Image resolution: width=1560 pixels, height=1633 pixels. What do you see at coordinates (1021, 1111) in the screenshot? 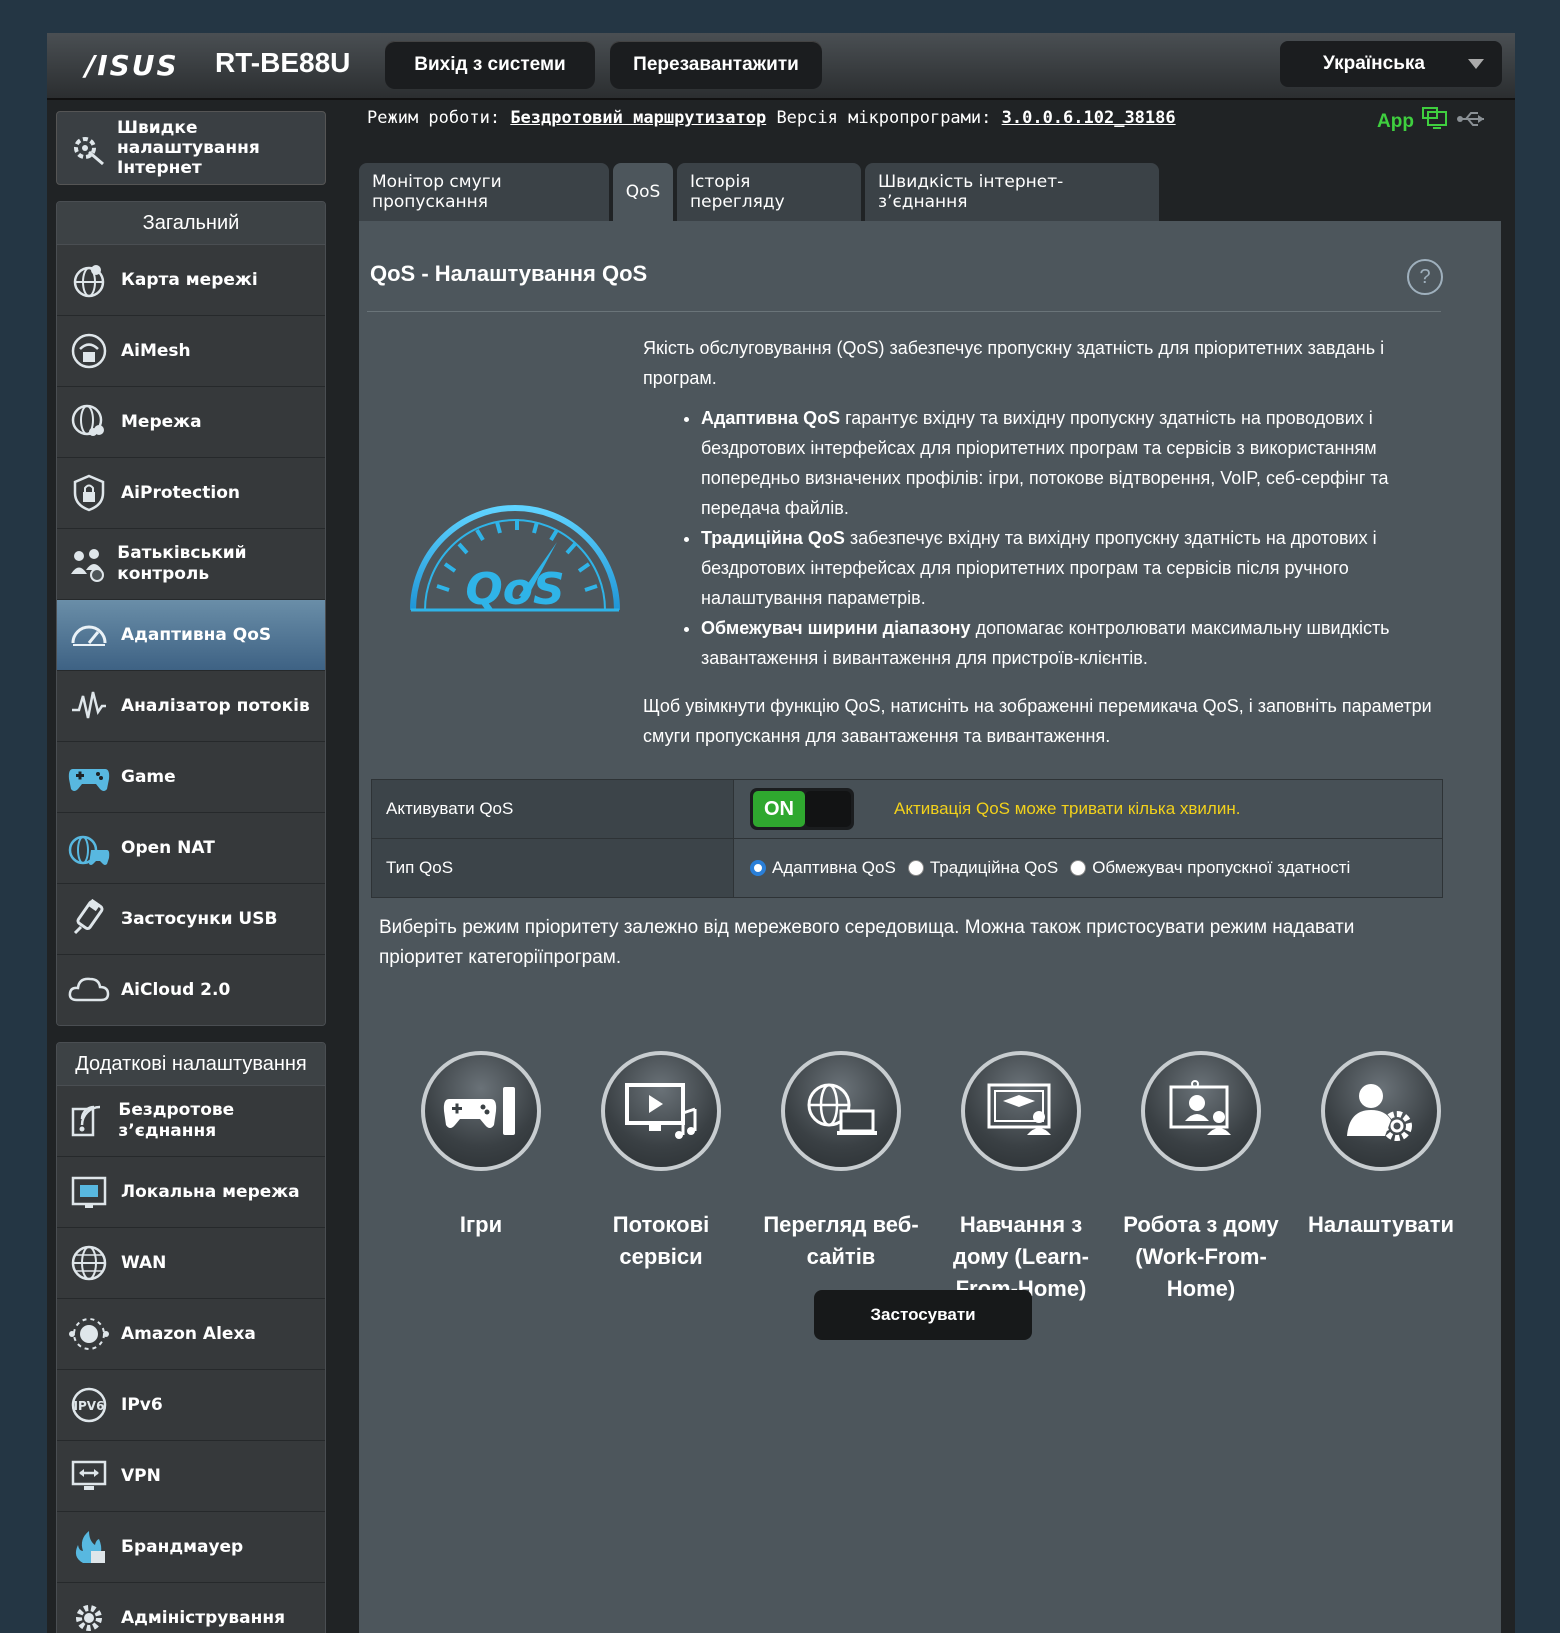
I see `learn-from-home-icon` at bounding box center [1021, 1111].